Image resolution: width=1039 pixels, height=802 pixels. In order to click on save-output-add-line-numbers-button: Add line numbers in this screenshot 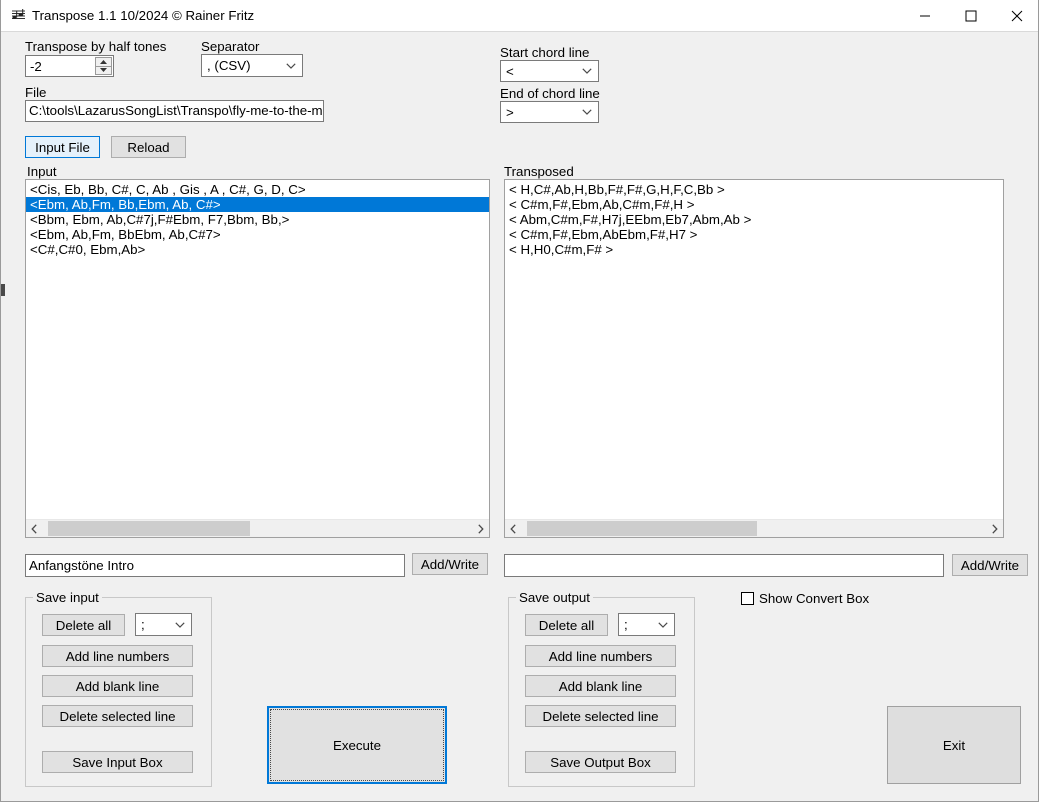, I will do `click(600, 656)`.